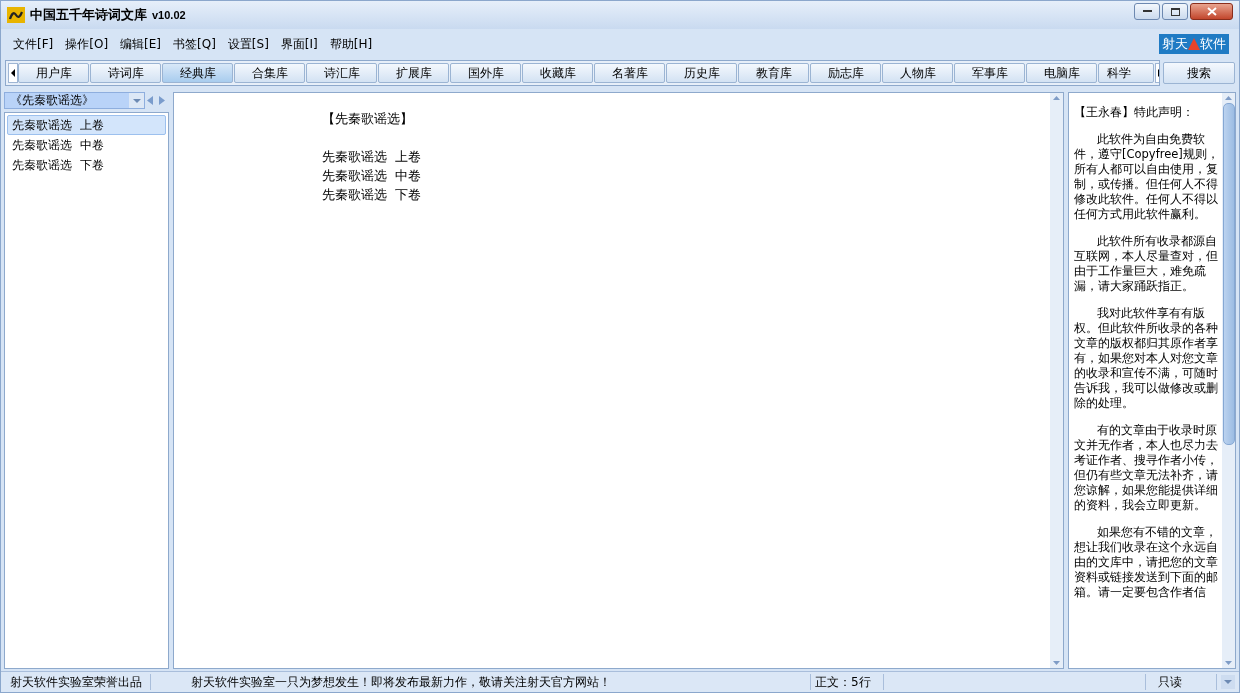 Image resolution: width=1240 pixels, height=693 pixels. What do you see at coordinates (351, 44) in the screenshot?
I see `menu-item: 帮助[H]` at bounding box center [351, 44].